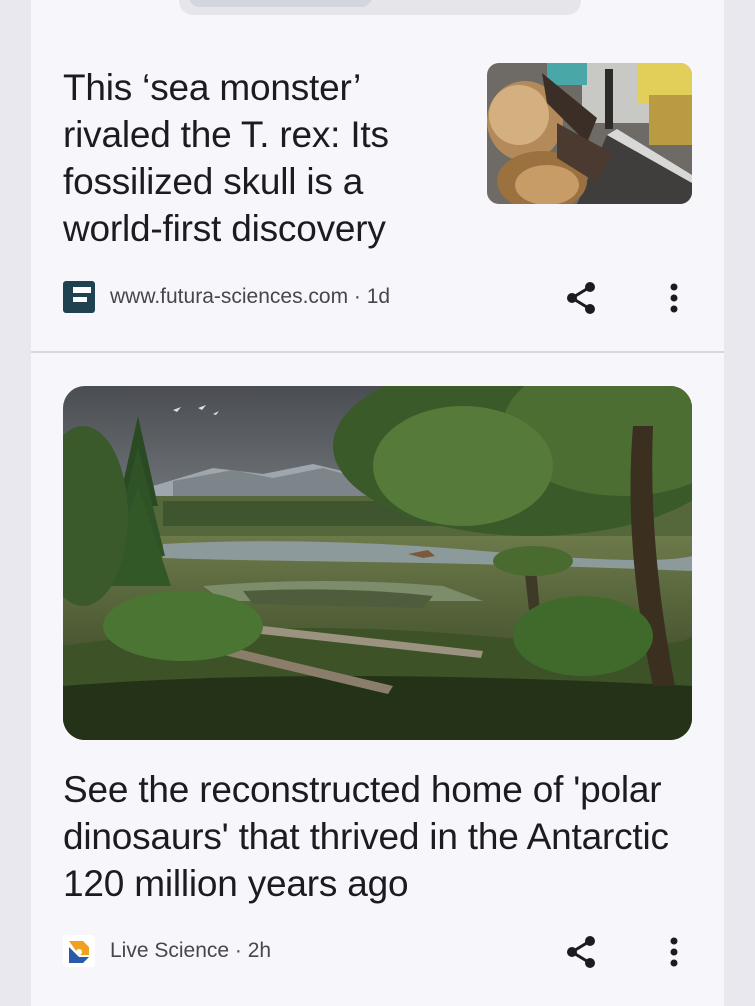 The image size is (755, 1006). Describe the element at coordinates (259, 950) in the screenshot. I see `article-age: 2h` at that location.